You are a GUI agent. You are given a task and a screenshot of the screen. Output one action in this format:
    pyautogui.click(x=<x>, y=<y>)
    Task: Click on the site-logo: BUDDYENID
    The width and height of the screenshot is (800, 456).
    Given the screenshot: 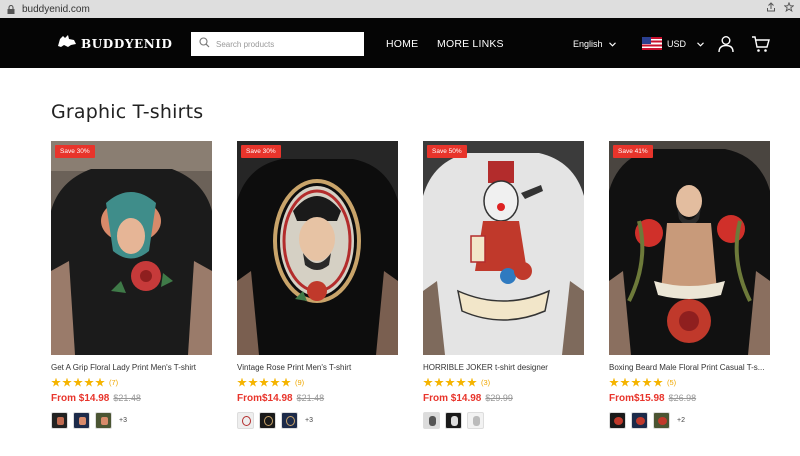 What is the action you would take?
    pyautogui.click(x=115, y=43)
    